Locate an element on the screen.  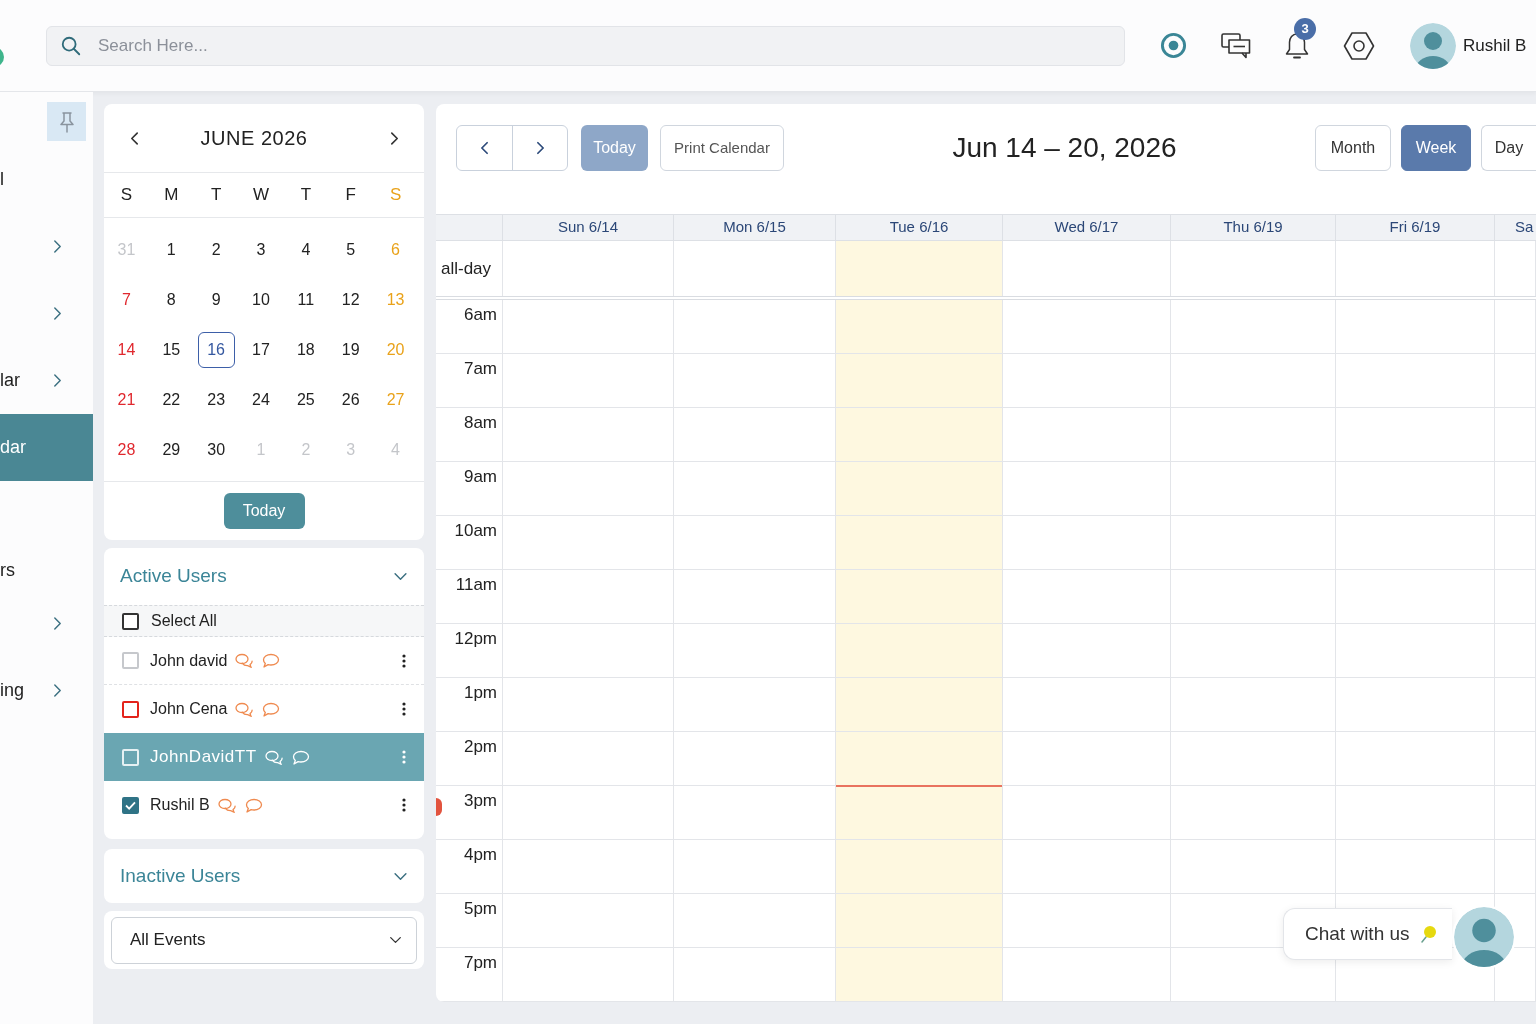
weekday-label: M is located at coordinates (171, 195).